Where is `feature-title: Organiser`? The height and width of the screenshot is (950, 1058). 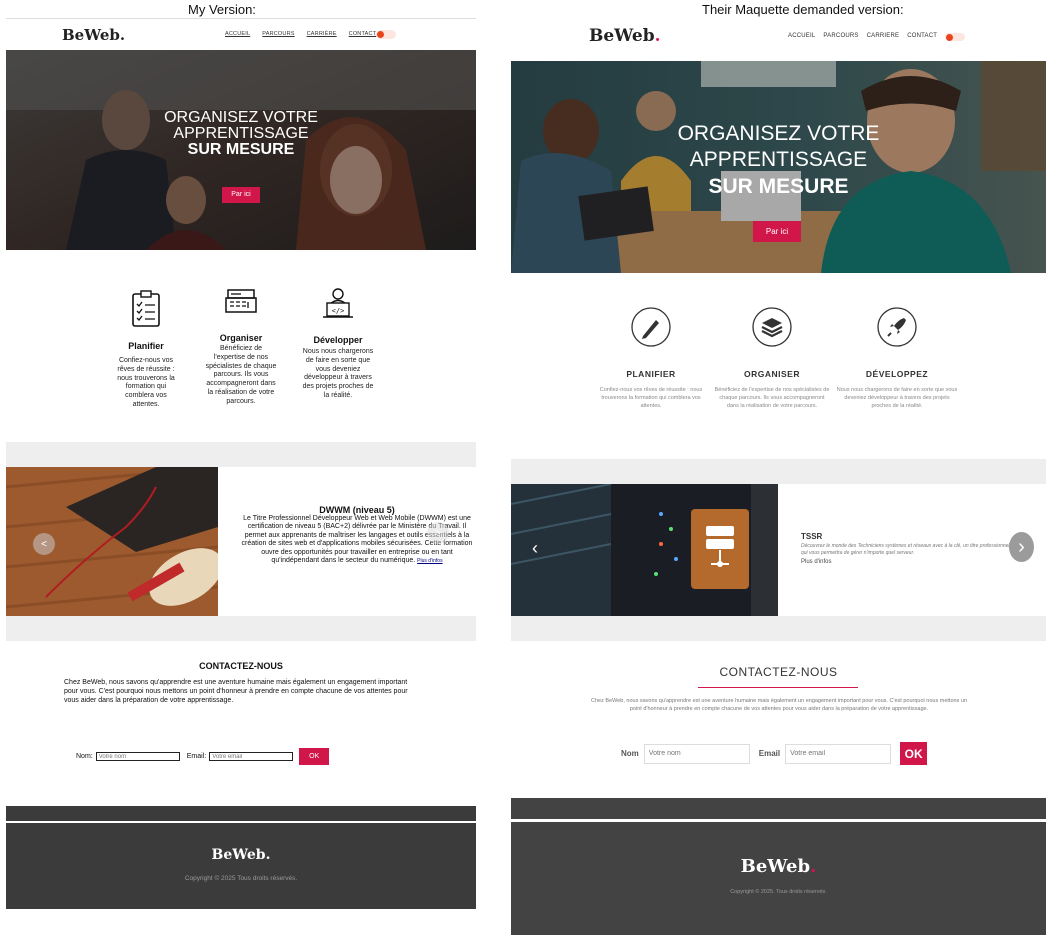 feature-title: Organiser is located at coordinates (241, 338).